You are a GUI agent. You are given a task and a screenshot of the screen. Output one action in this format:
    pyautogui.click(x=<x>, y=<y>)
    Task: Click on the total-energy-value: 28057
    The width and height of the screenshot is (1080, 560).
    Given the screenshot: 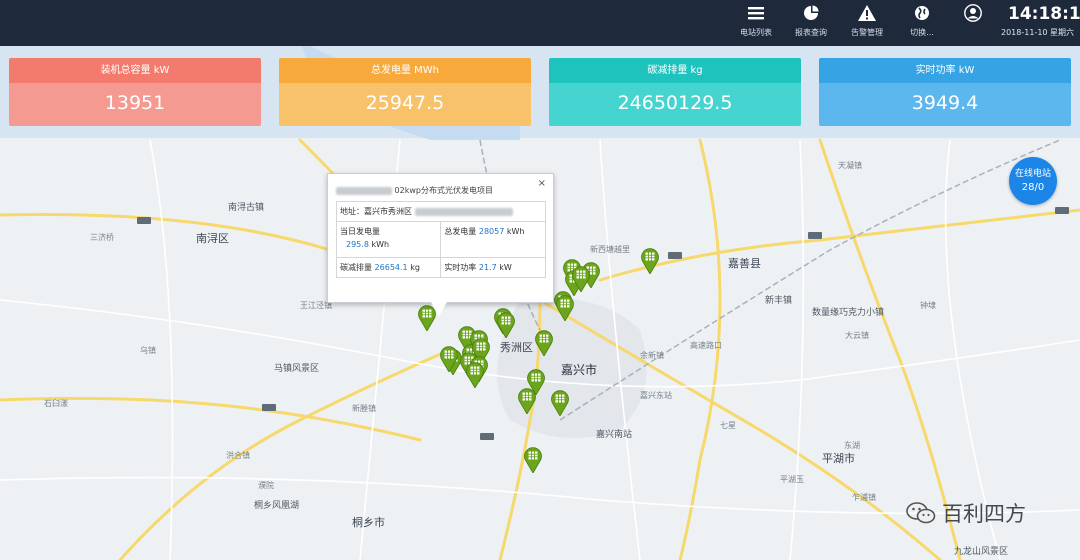 What is the action you would take?
    pyautogui.click(x=491, y=231)
    